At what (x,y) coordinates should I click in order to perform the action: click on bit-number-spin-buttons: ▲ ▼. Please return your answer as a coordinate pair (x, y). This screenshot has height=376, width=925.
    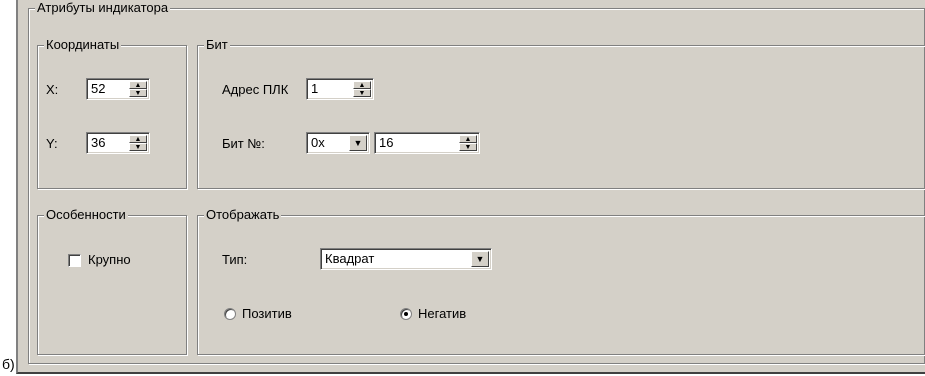
    Looking at the image, I should click on (468, 143).